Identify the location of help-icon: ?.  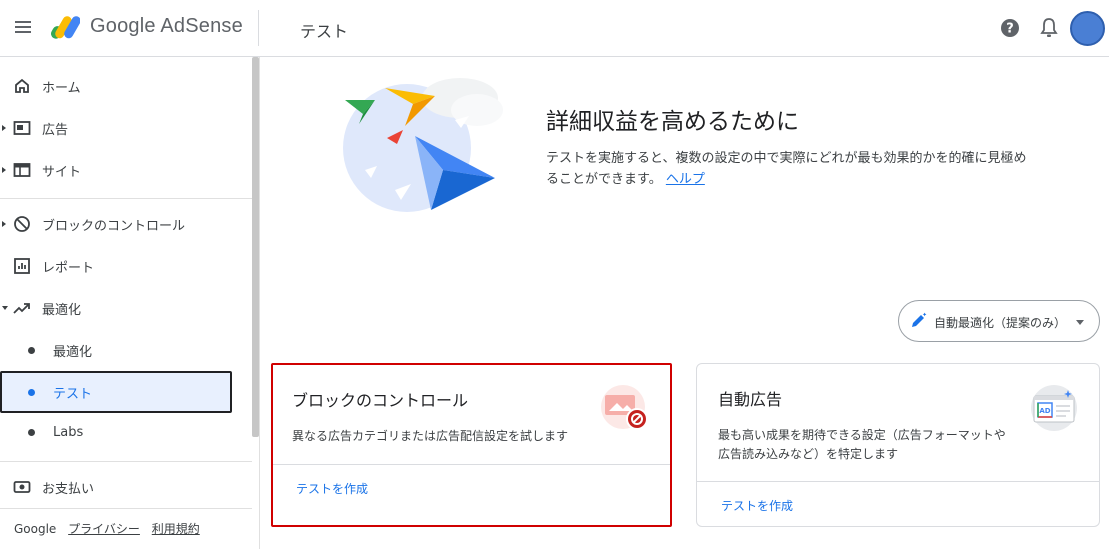
(1010, 28).